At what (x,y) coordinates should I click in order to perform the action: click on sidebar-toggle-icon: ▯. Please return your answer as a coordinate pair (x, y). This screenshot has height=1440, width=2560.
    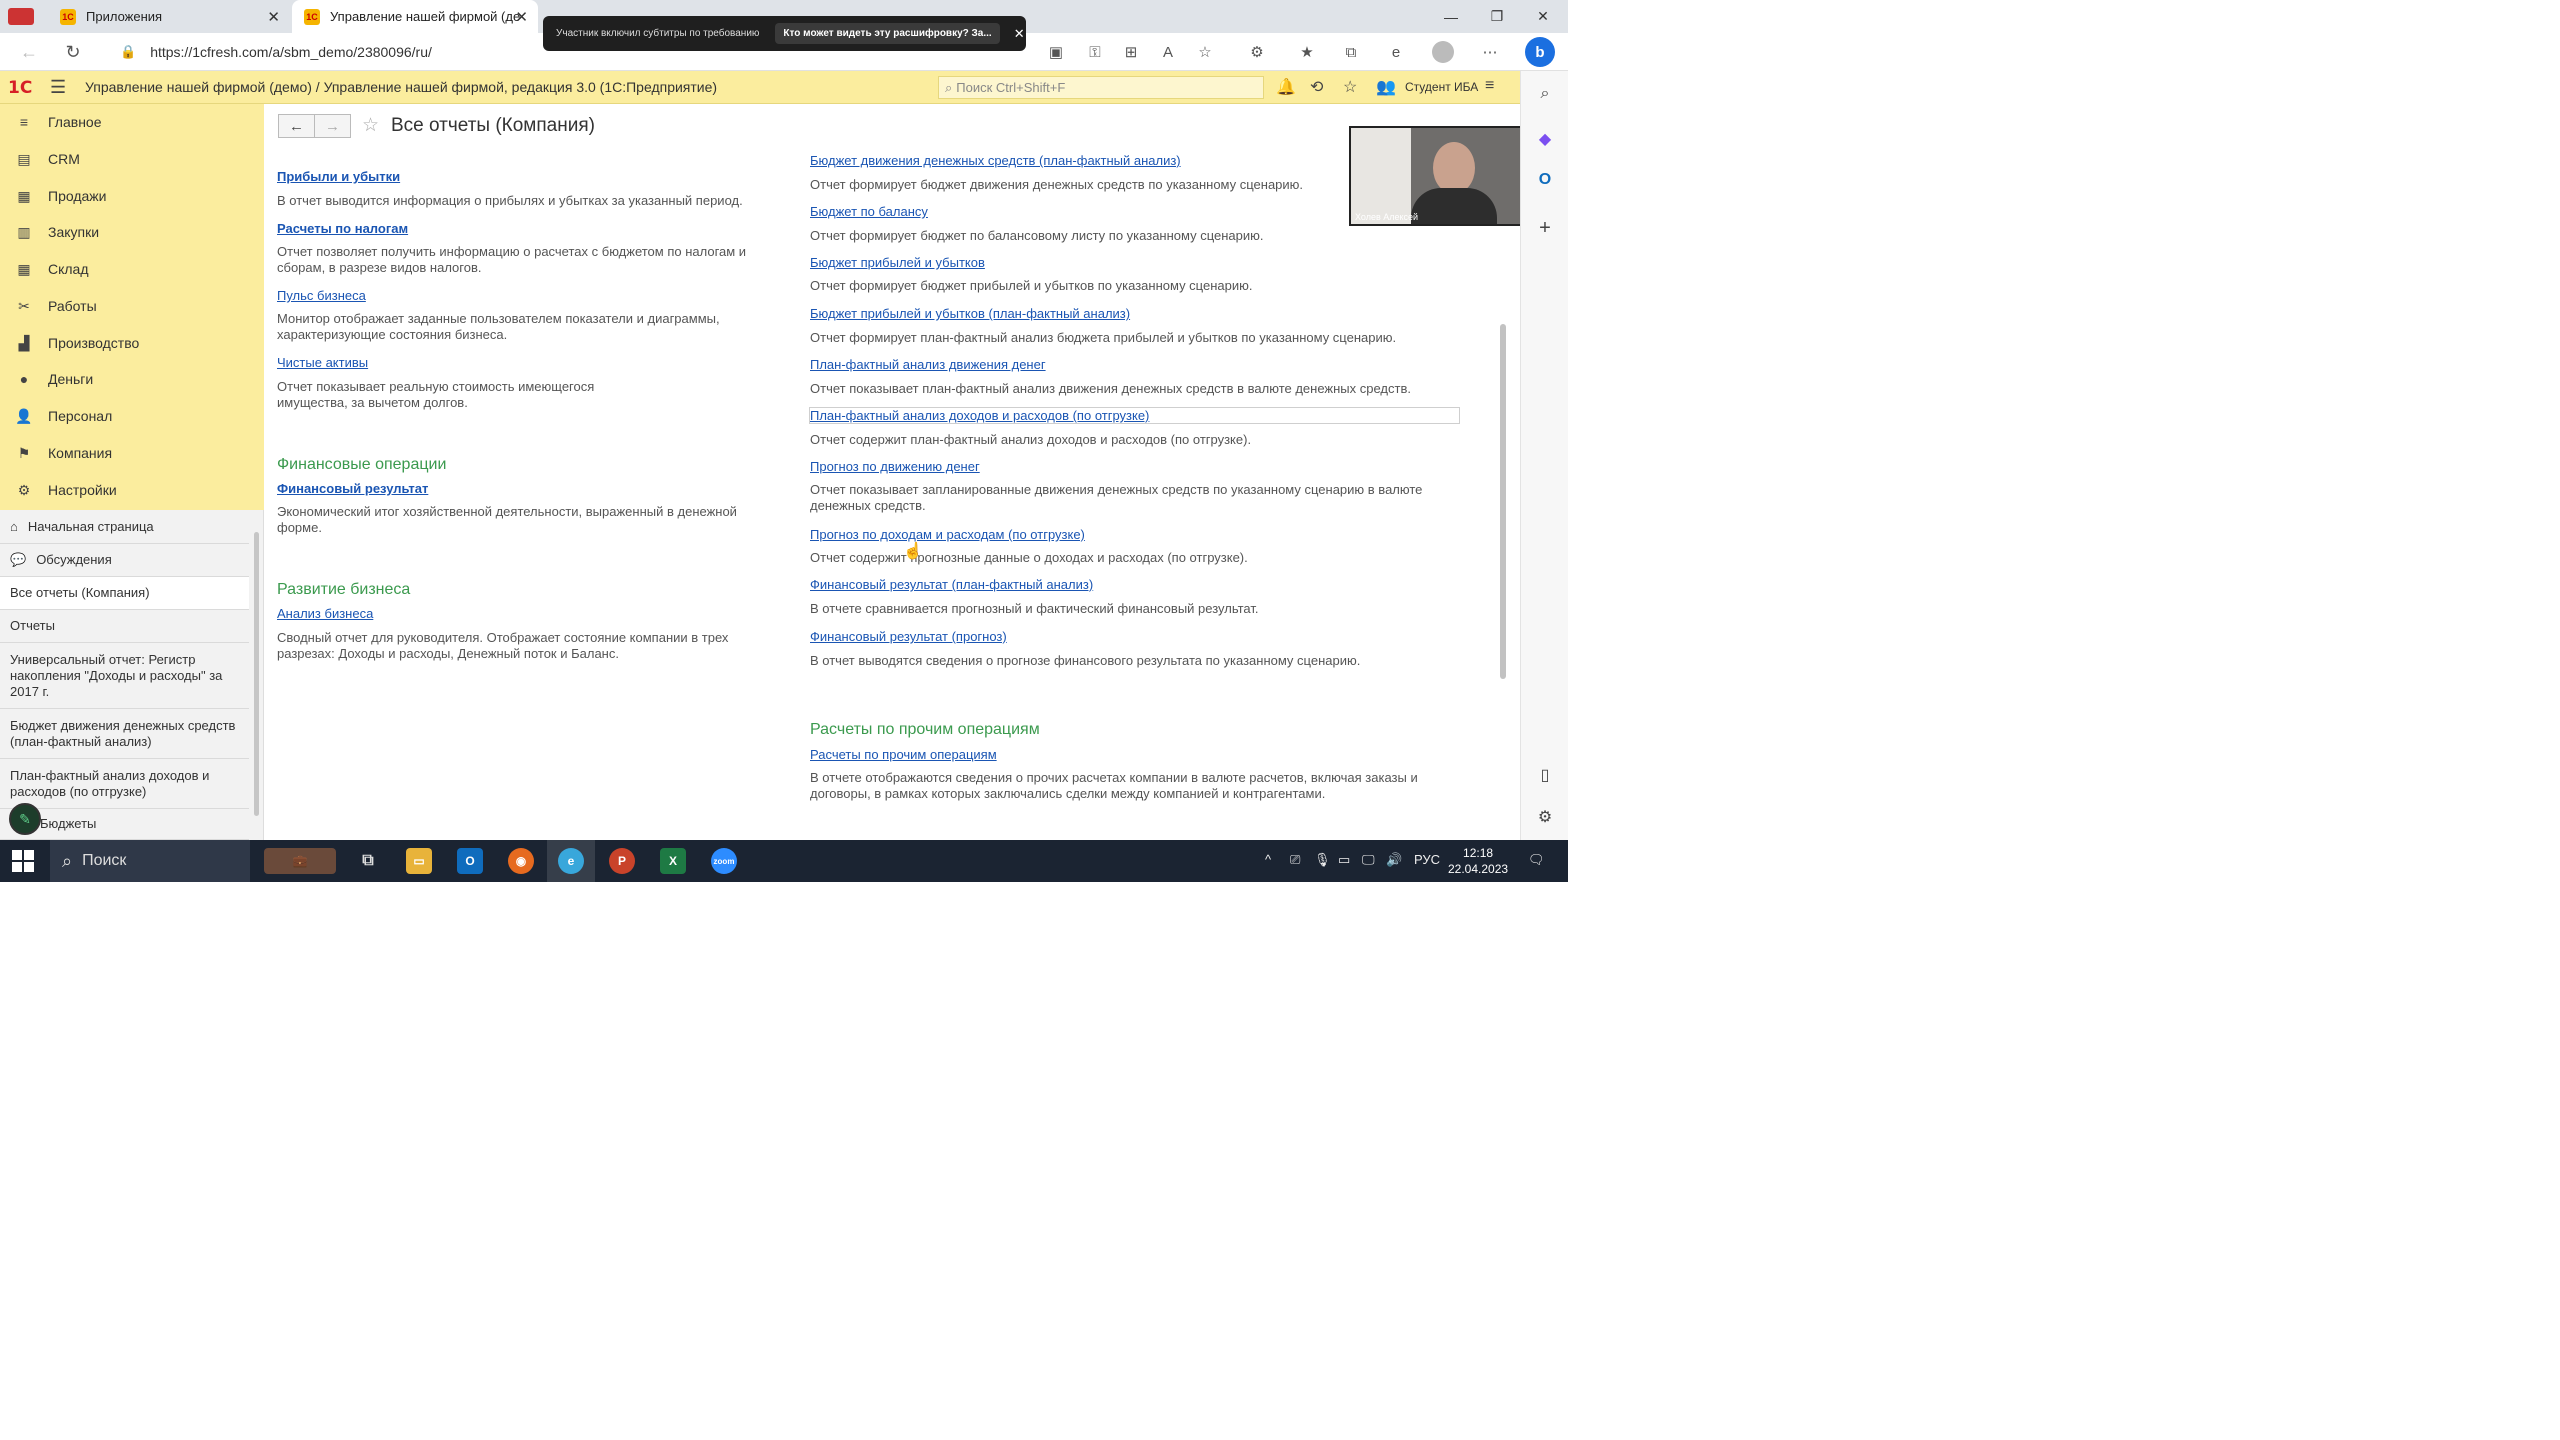
    Looking at the image, I should click on (1545, 775).